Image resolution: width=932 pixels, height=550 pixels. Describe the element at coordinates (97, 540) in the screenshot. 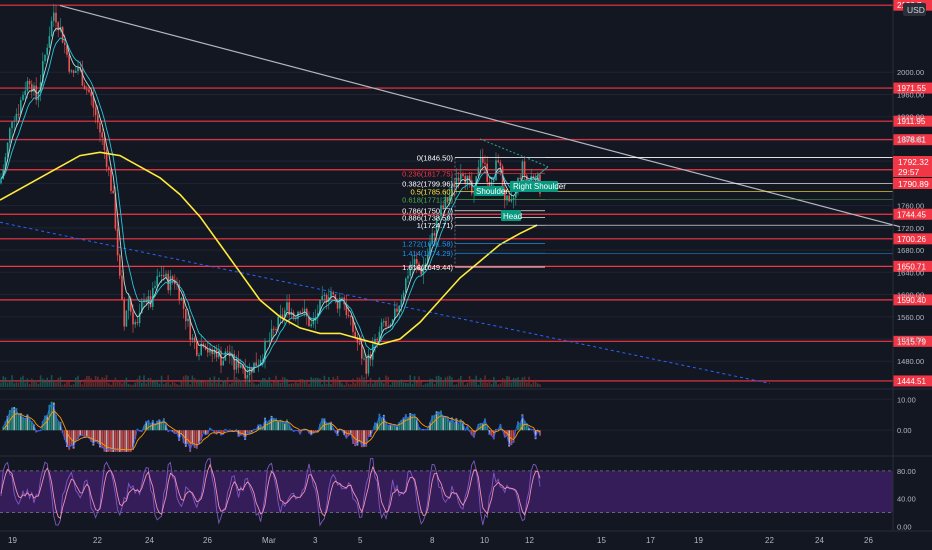

I see `time-tick-label: 22` at that location.